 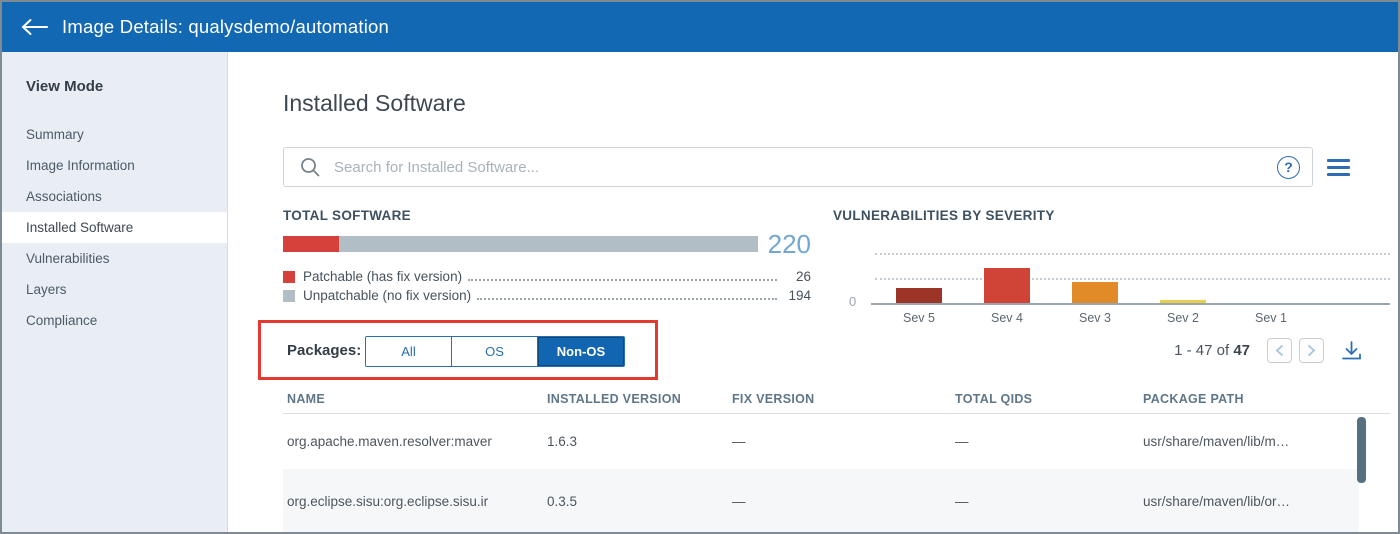 I want to click on back-button, so click(x=41, y=27).